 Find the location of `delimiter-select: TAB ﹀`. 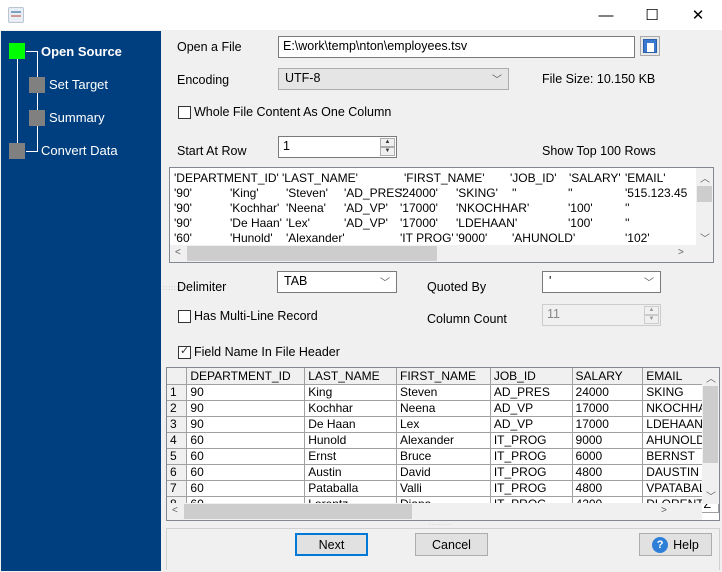

delimiter-select: TAB ﹀ is located at coordinates (337, 282).